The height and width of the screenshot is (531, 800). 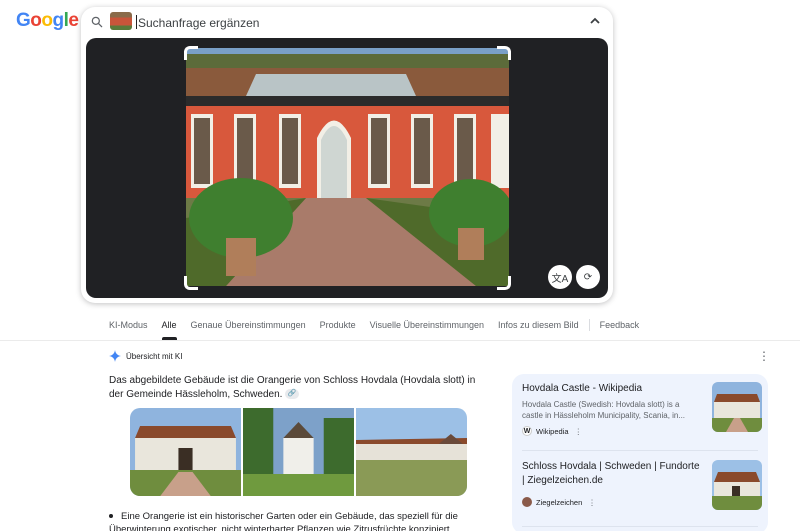 What do you see at coordinates (197, 22) in the screenshot?
I see `search-input: Suchanfrage ergänzen` at bounding box center [197, 22].